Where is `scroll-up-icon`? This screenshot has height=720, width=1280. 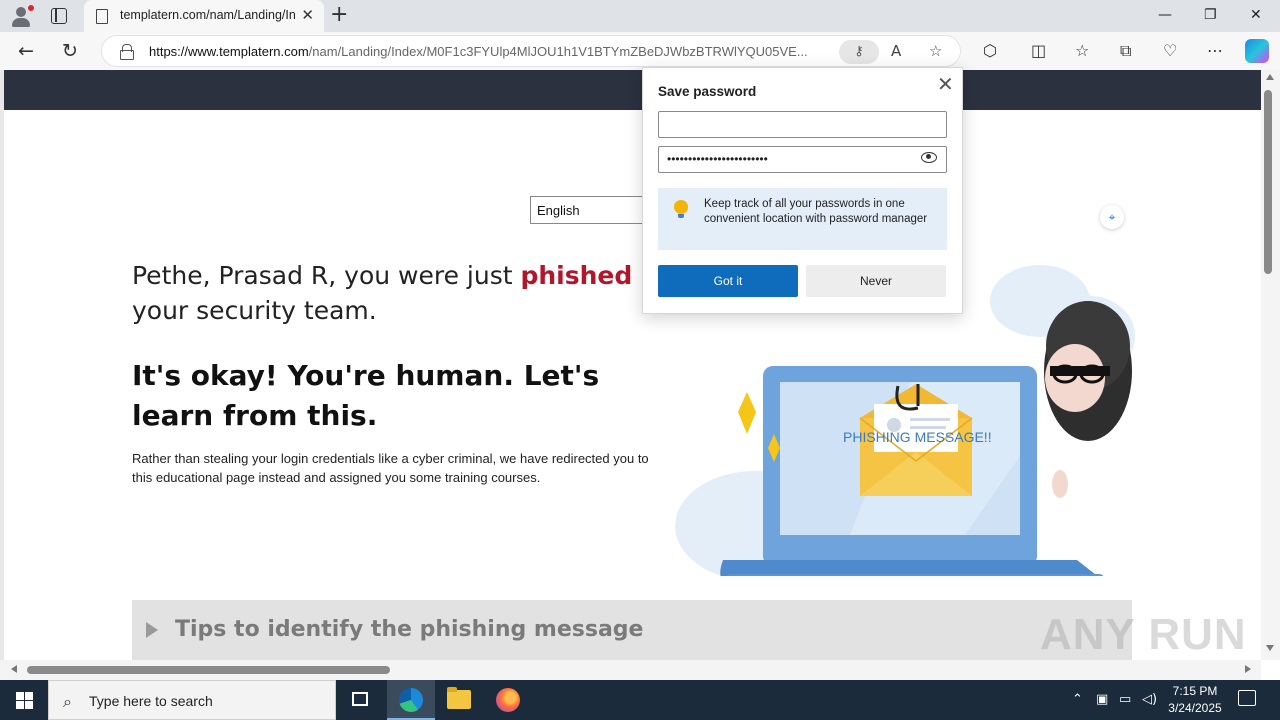
scroll-up-icon is located at coordinates (1270, 77).